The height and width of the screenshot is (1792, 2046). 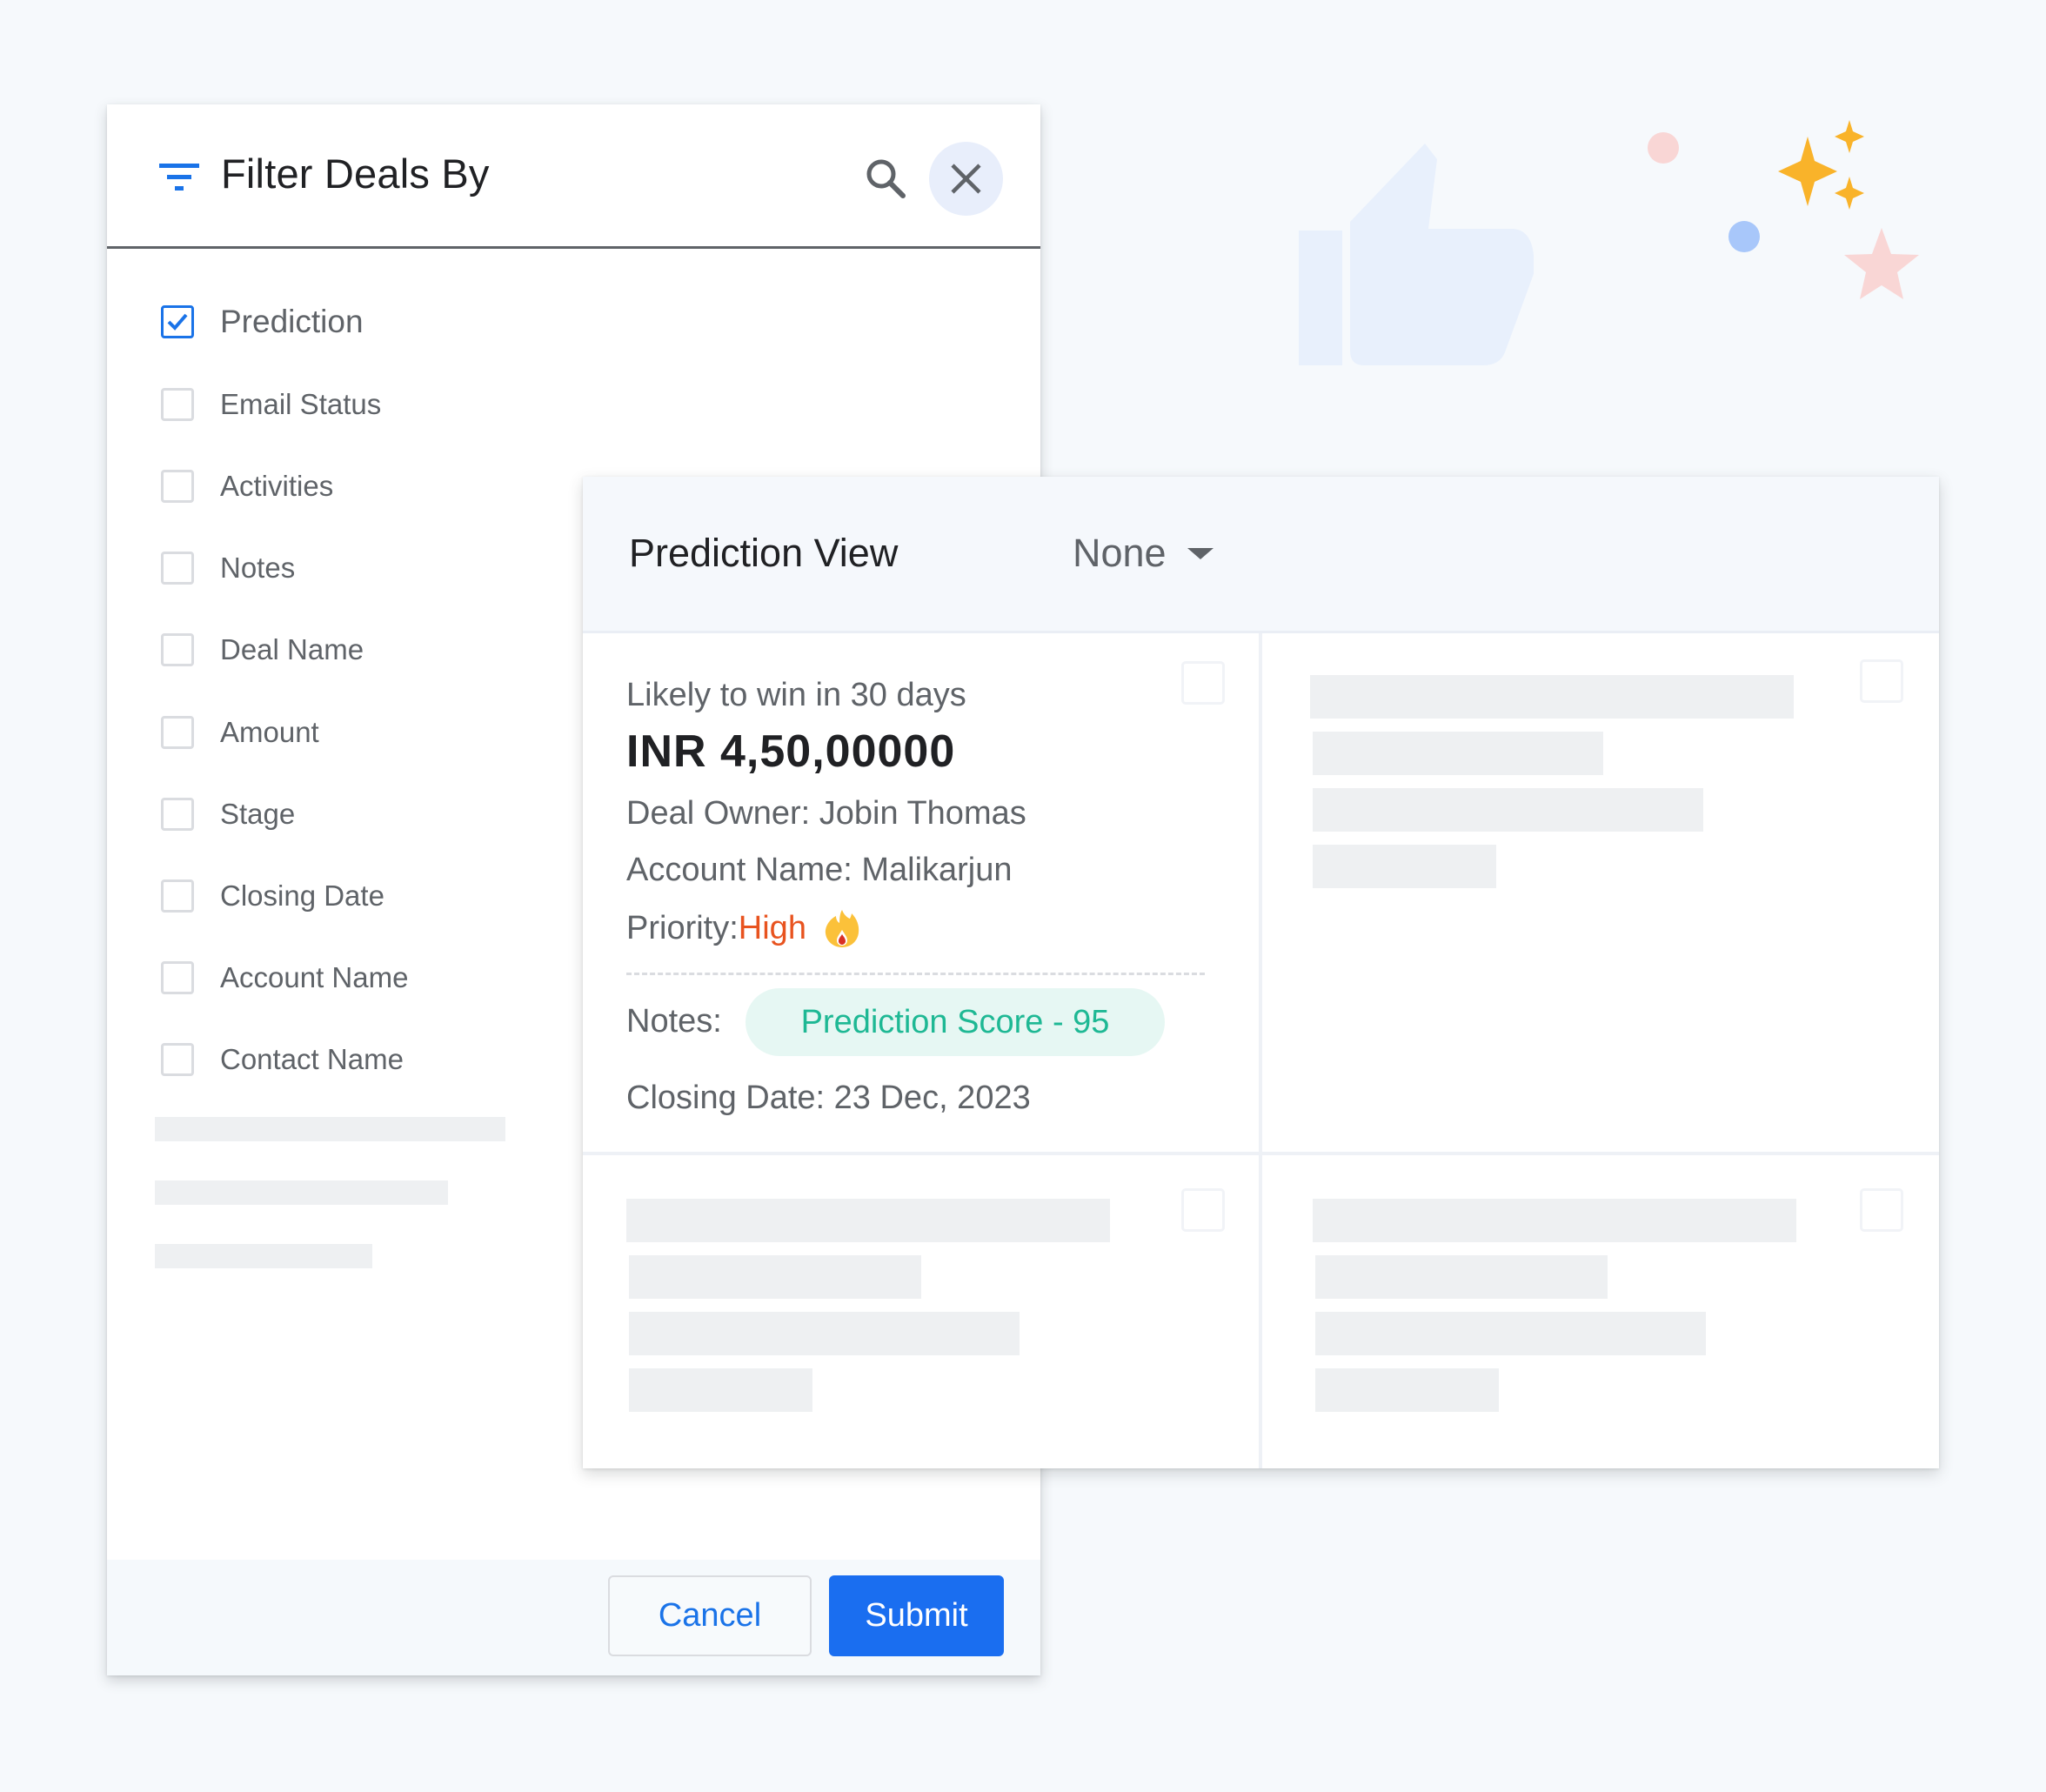 What do you see at coordinates (917, 1615) in the screenshot?
I see `submit-button: Submit` at bounding box center [917, 1615].